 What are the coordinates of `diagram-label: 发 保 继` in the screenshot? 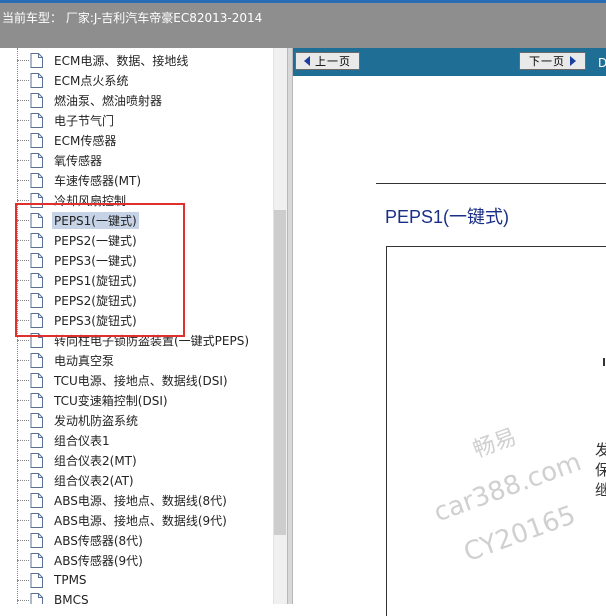 It's located at (600, 470).